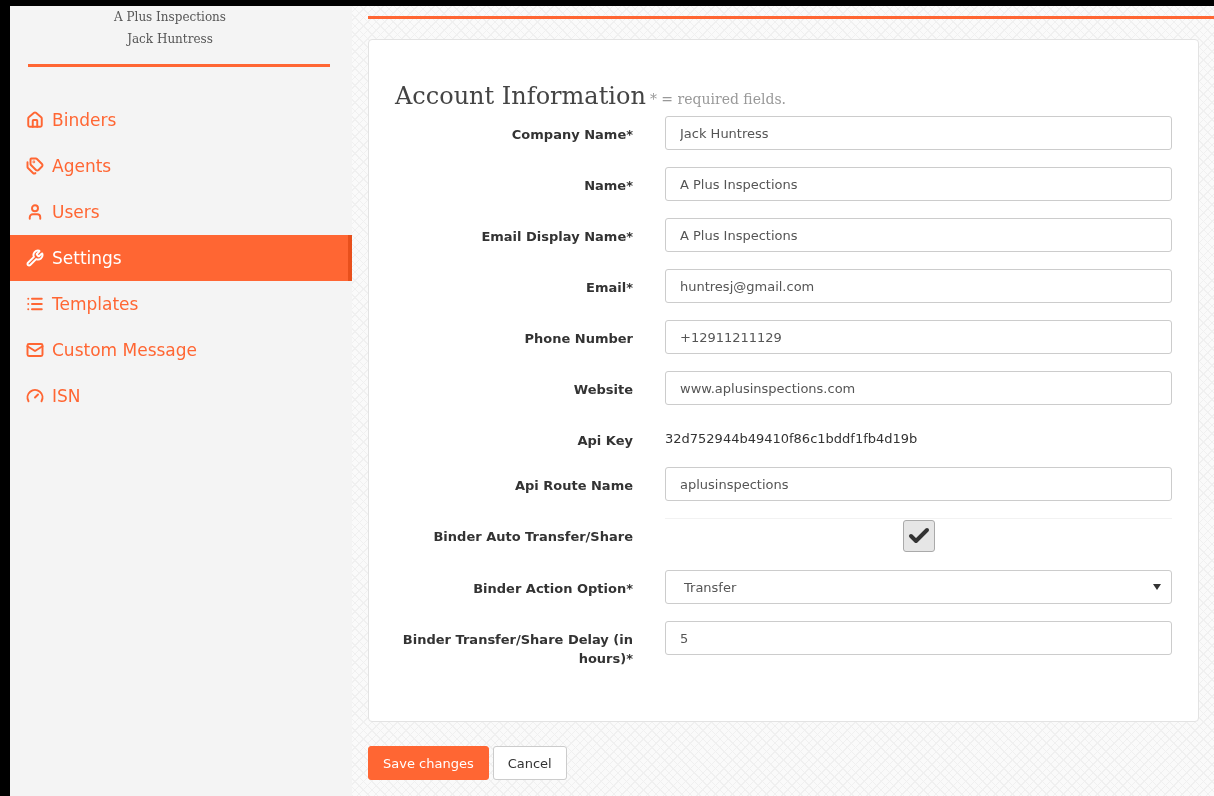 The height and width of the screenshot is (796, 1214). I want to click on home-icon, so click(35, 120).